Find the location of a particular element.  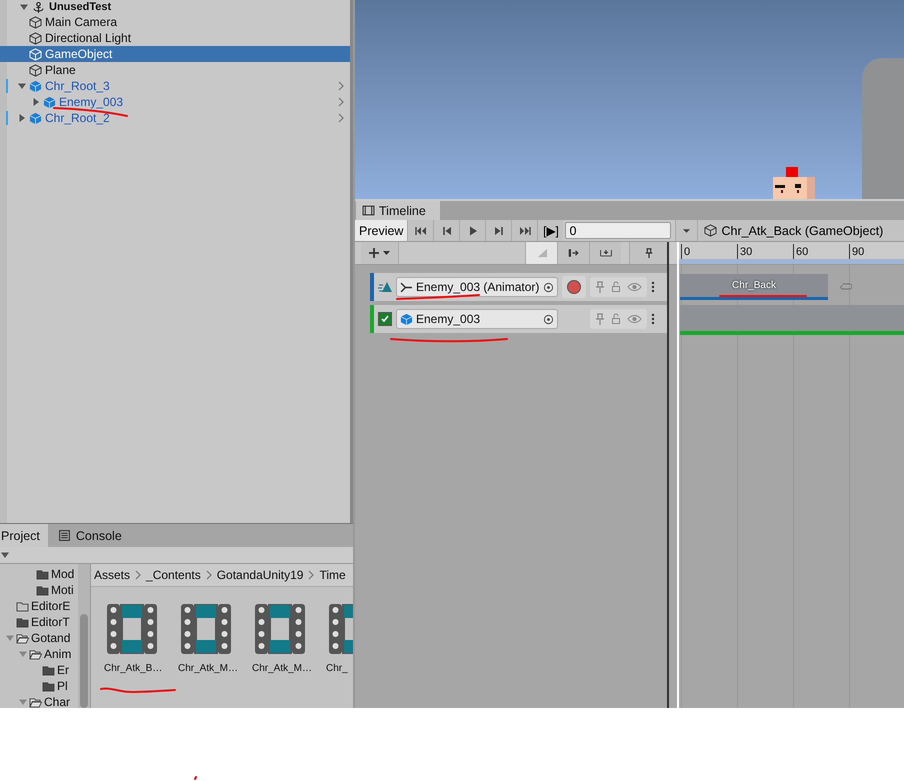

console-icon is located at coordinates (64, 535).